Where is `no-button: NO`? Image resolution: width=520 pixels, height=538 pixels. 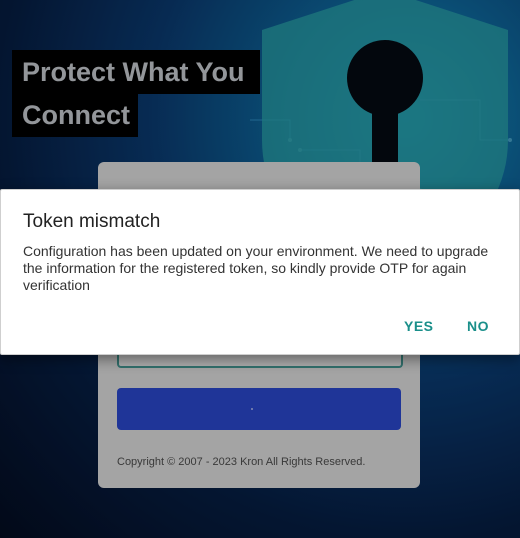 no-button: NO is located at coordinates (478, 326).